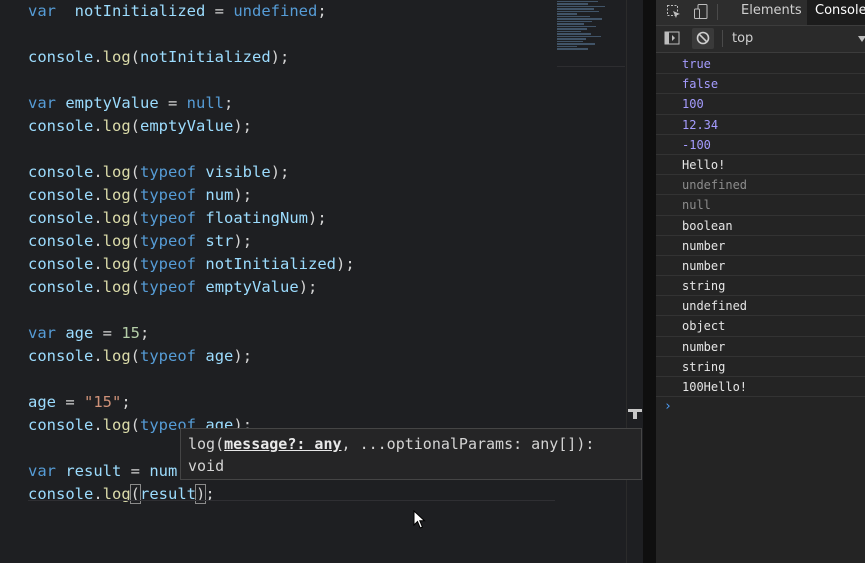  Describe the element at coordinates (191, 402) in the screenshot. I see `code-line: age = "15";` at that location.